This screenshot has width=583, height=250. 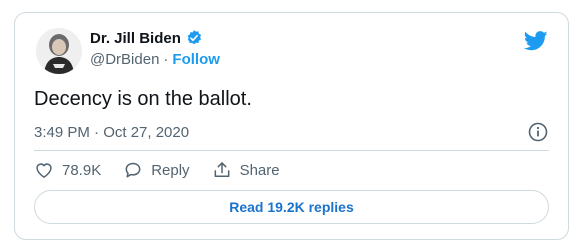 I want to click on user-handle: @DrBiden, so click(x=124, y=59).